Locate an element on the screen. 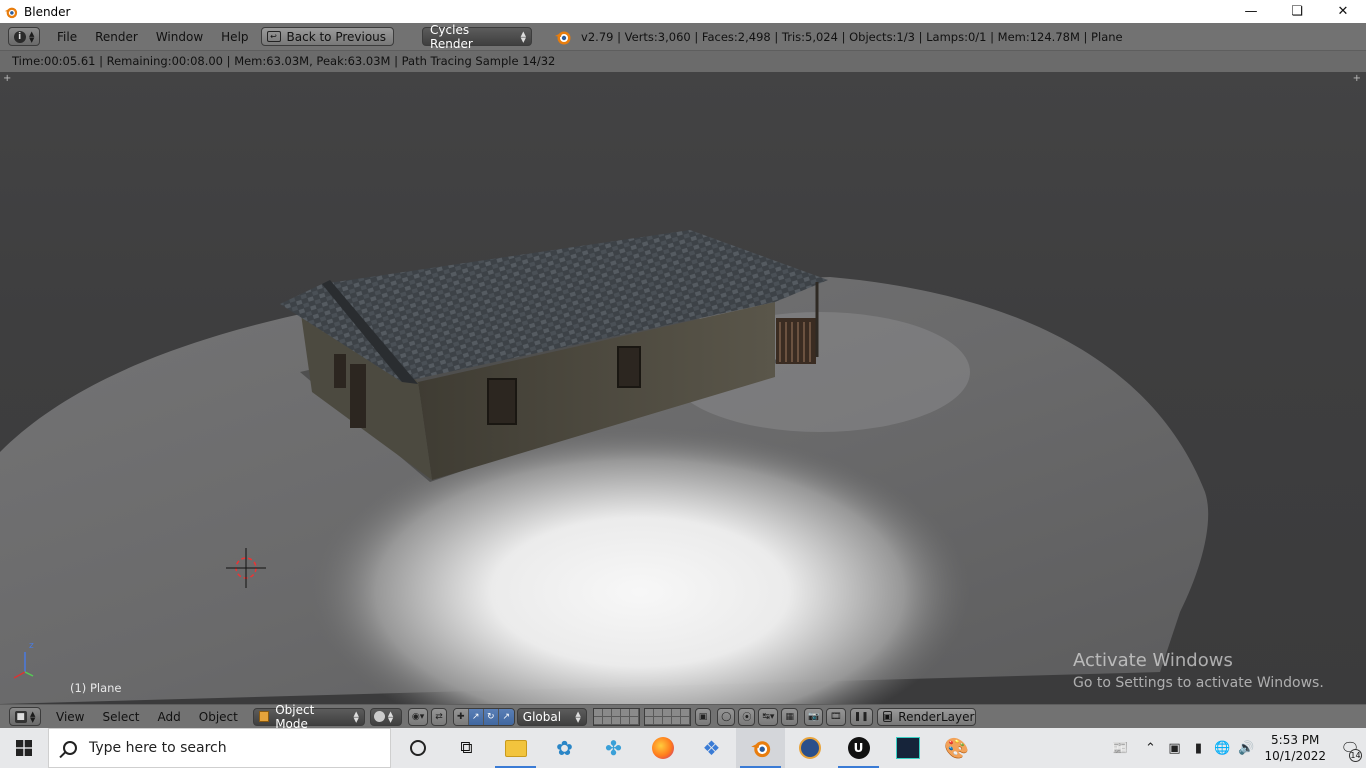 Image resolution: width=1366 pixels, height=768 pixels. task-view-icon: ⧉ is located at coordinates (466, 748).